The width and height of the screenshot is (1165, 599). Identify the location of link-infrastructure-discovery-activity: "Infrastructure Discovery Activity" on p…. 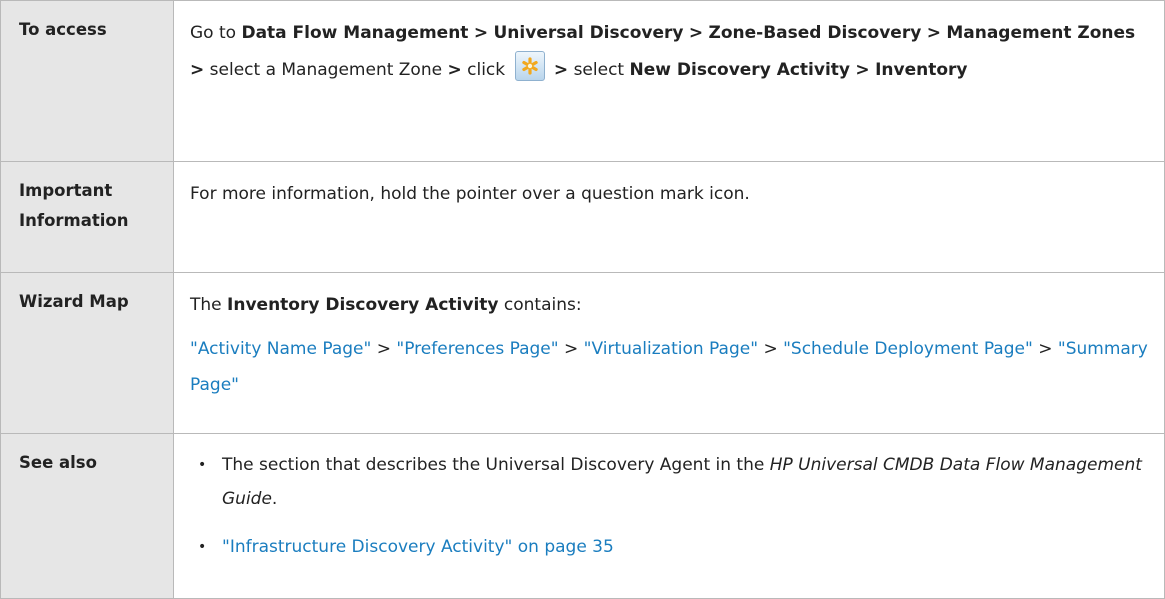
(418, 547).